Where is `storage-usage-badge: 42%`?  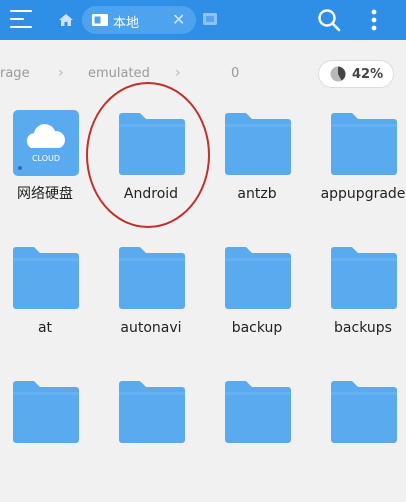
storage-usage-badge: 42% is located at coordinates (356, 74).